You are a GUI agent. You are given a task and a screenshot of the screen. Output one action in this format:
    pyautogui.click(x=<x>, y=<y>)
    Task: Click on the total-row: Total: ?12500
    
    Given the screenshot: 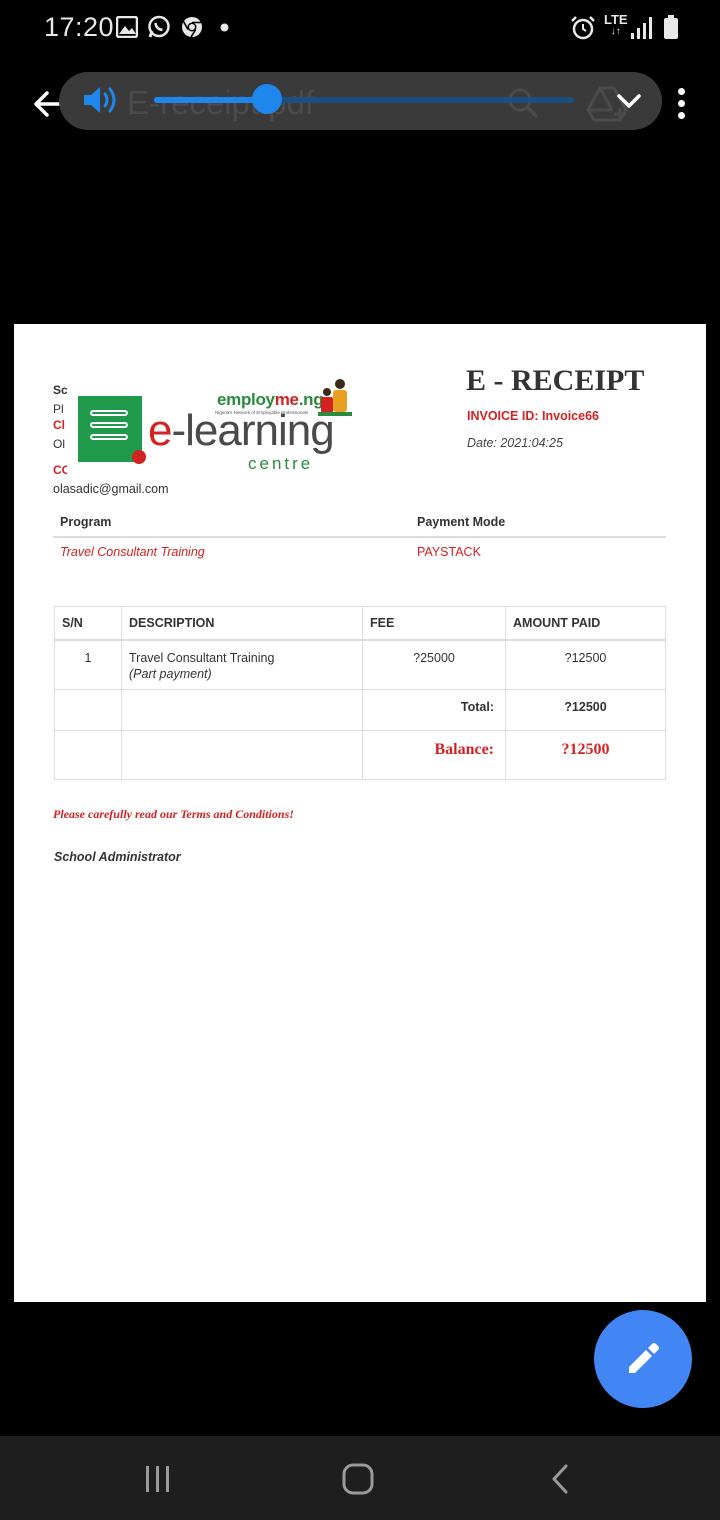 What is the action you would take?
    pyautogui.click(x=360, y=710)
    